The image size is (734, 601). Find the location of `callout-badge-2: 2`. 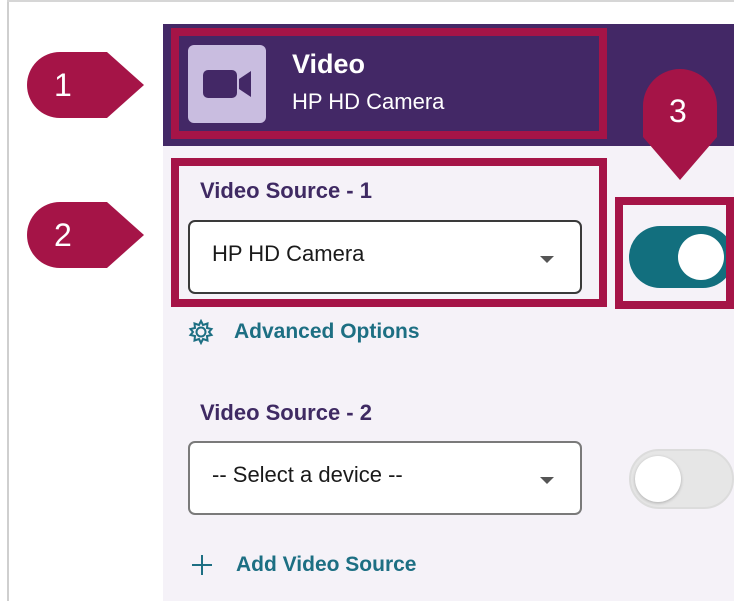

callout-badge-2: 2 is located at coordinates (86, 235).